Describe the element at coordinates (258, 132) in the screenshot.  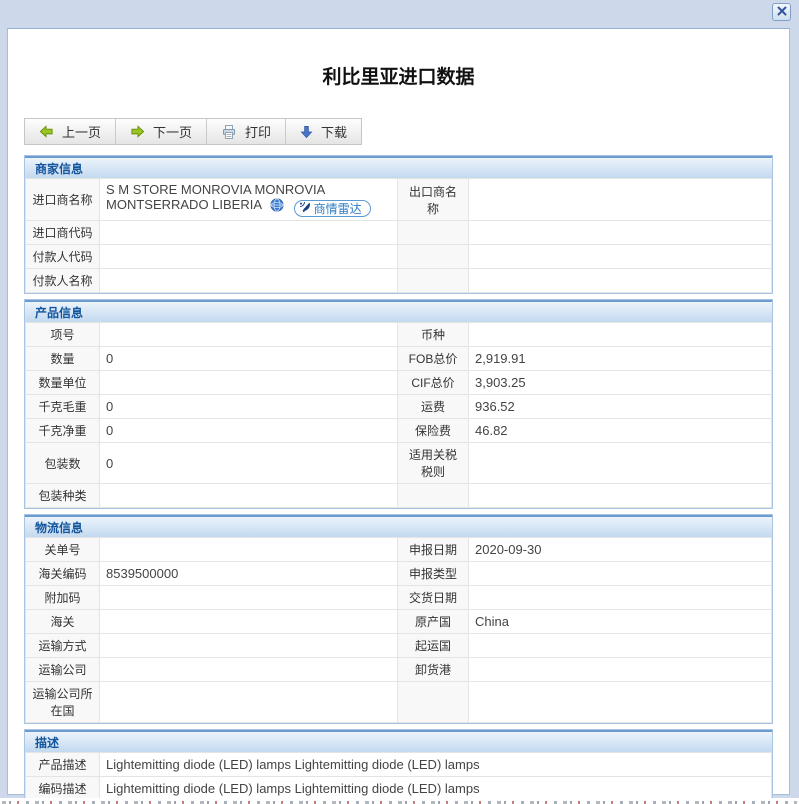
I see `print-label: 打印` at that location.